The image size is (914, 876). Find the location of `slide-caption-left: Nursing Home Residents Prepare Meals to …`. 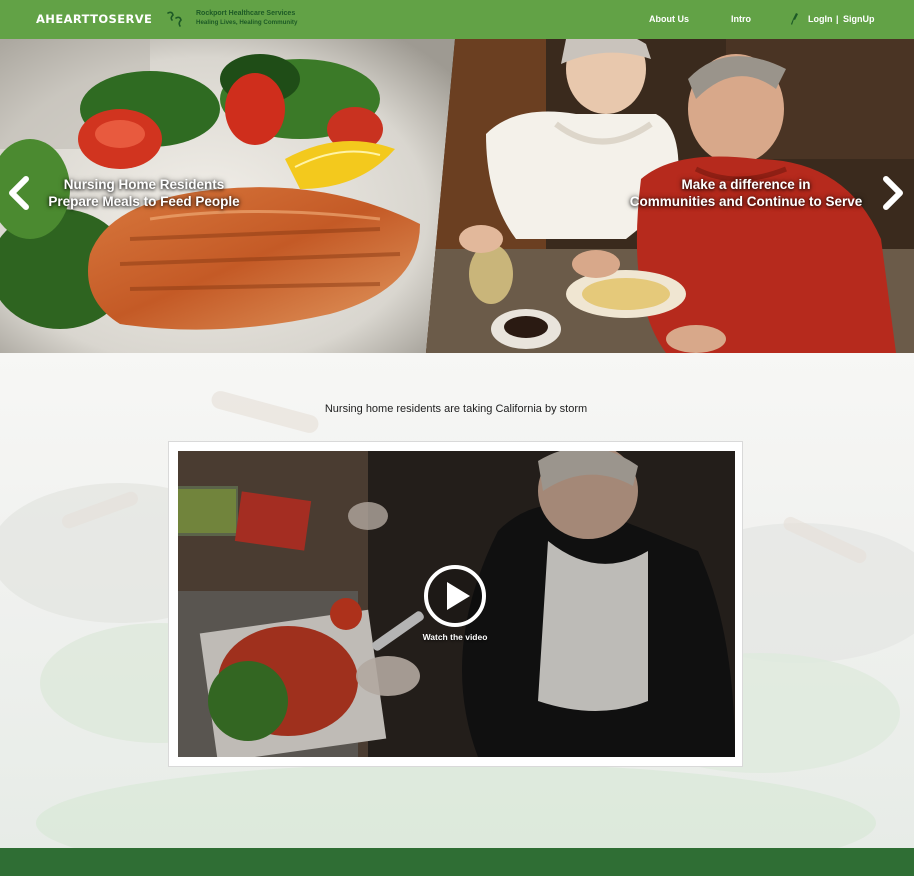

slide-caption-left: Nursing Home Residents Prepare Meals to … is located at coordinates (144, 193).